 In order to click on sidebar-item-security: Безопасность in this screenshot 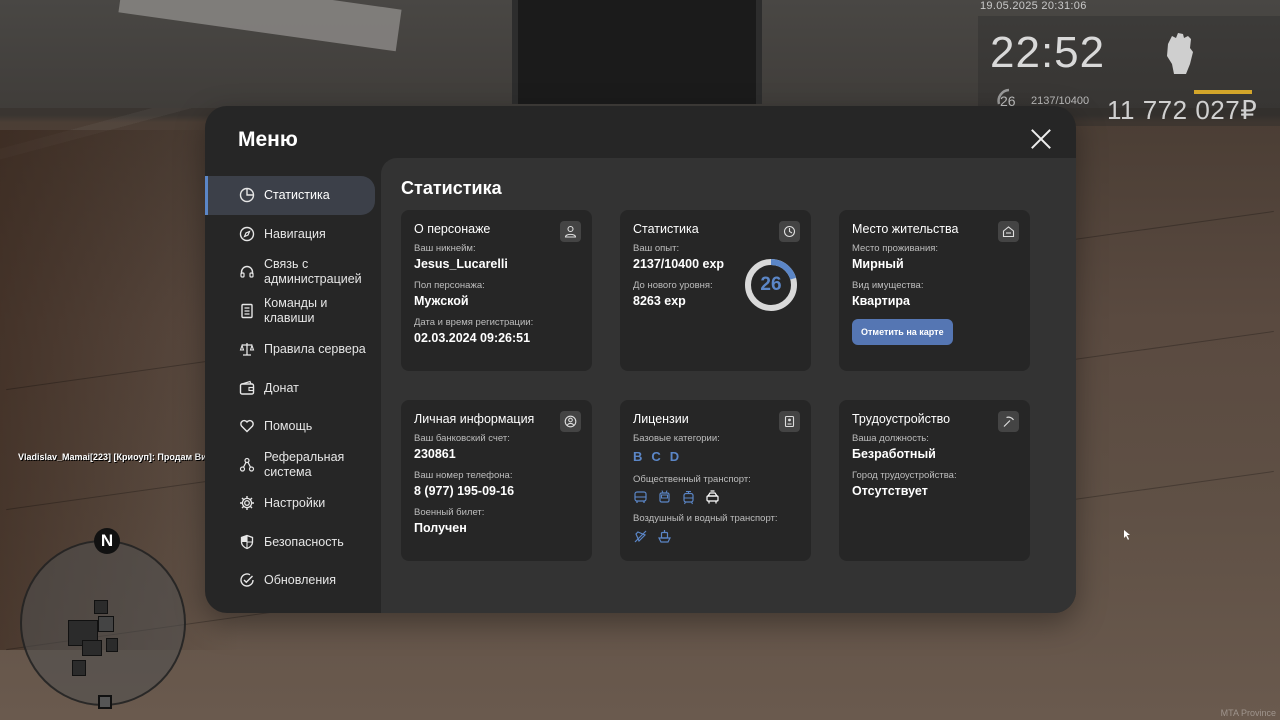, I will do `click(293, 542)`.